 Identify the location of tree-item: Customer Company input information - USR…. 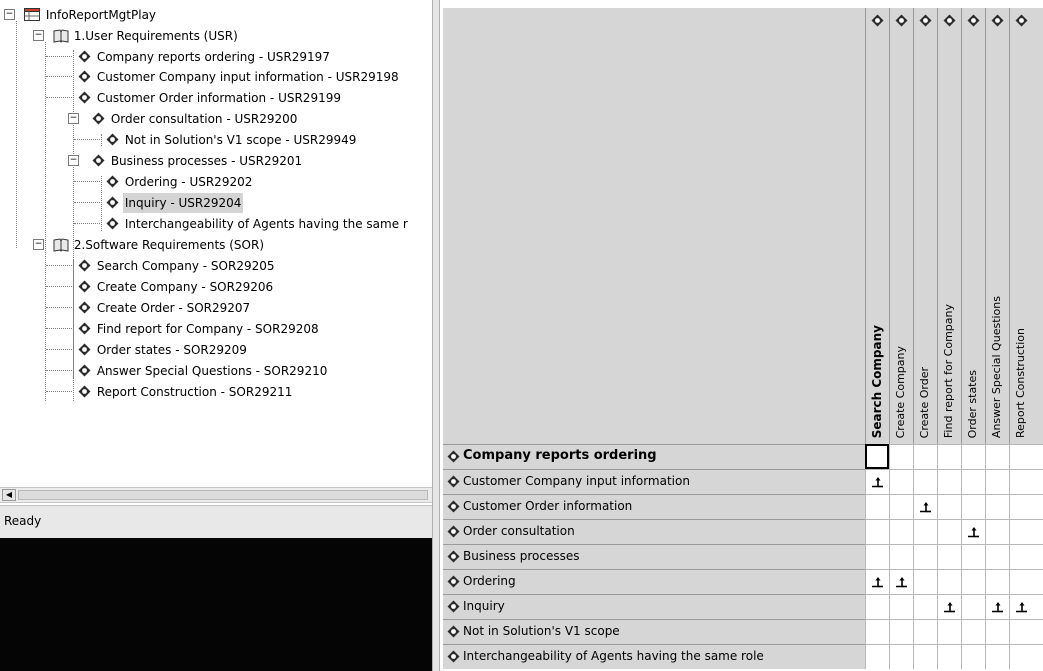
(223, 76).